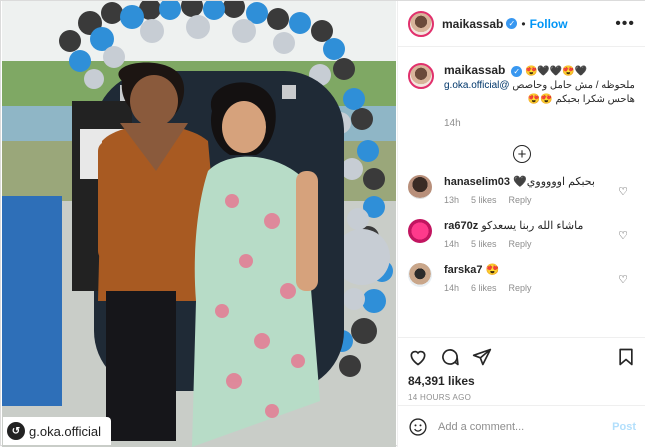  I want to click on emoji-smiley-icon, so click(418, 427).